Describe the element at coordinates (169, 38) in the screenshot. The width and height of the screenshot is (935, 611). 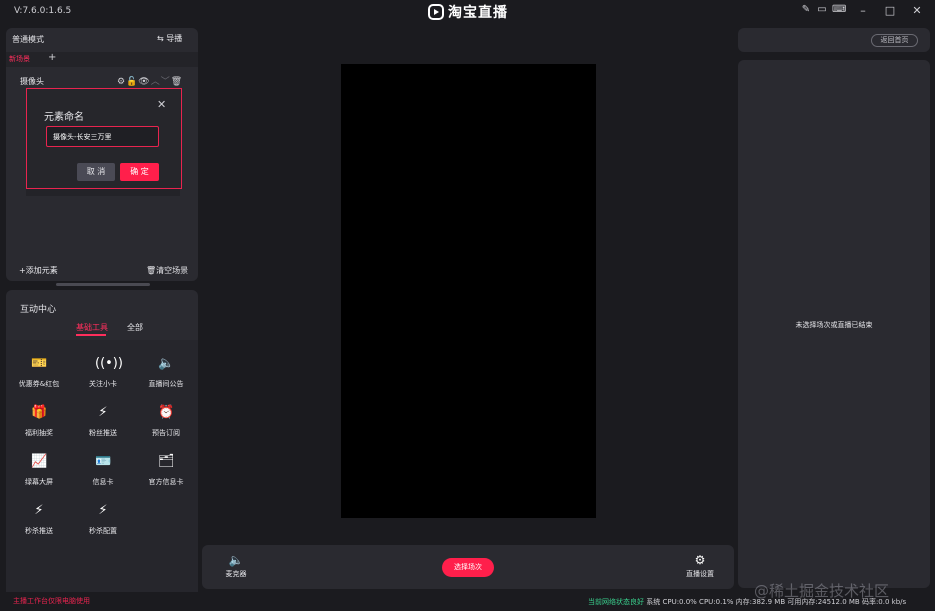
I see `guide-button: ⇆ 导播` at that location.